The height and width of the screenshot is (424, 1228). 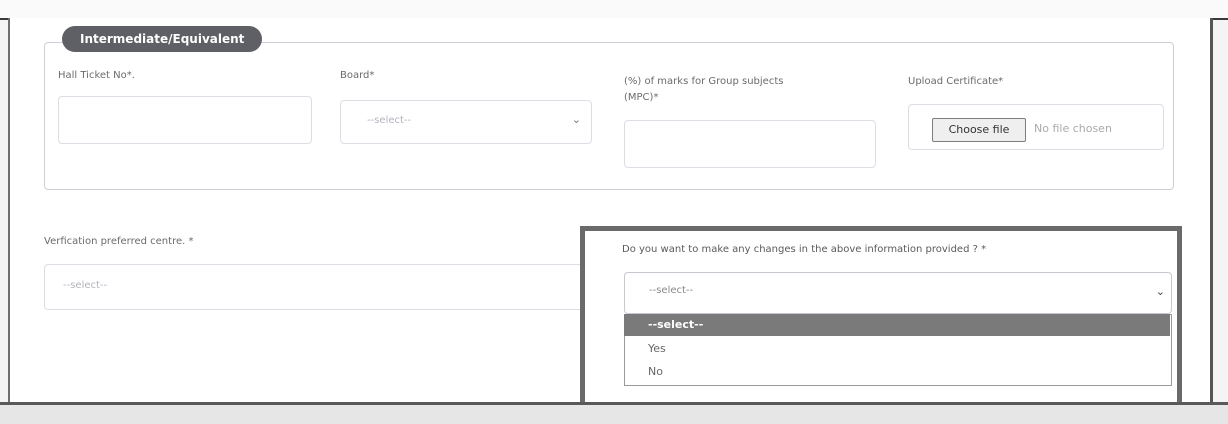 I want to click on board-label: Board*, so click(x=357, y=75).